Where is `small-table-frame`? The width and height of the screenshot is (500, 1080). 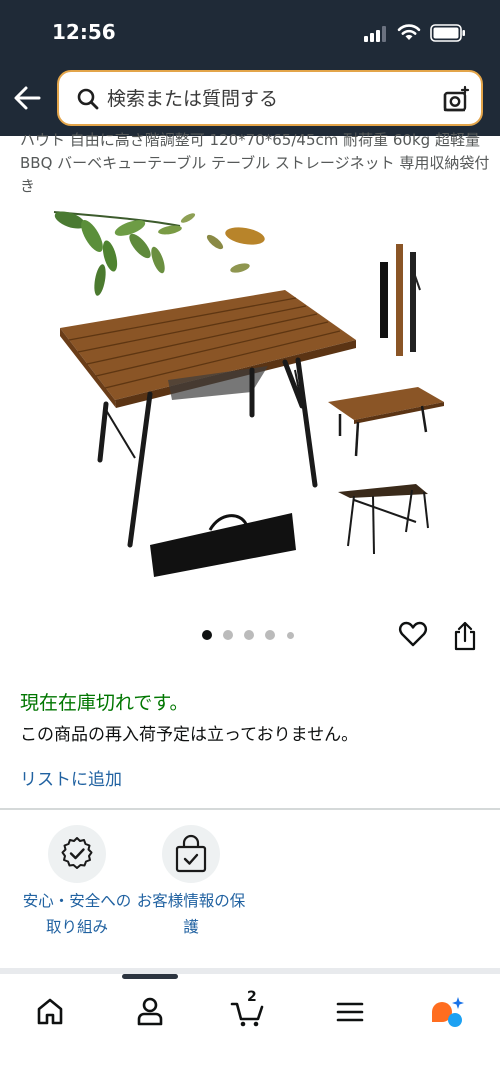 small-table-frame is located at coordinates (383, 519).